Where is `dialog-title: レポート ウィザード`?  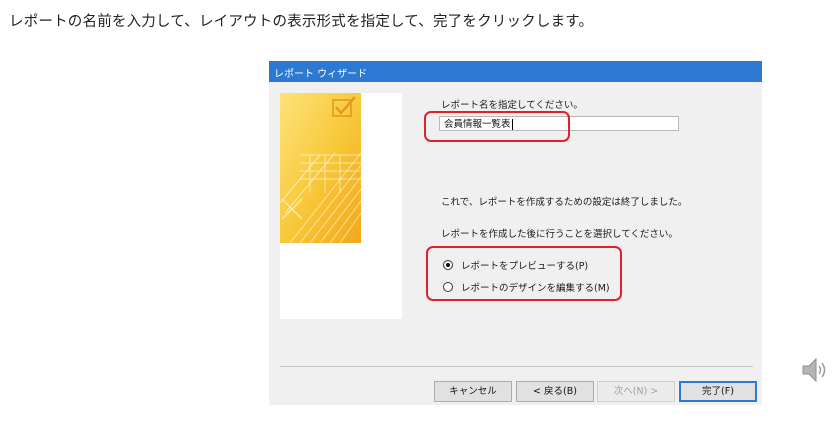 dialog-title: レポート ウィザード is located at coordinates (321, 74).